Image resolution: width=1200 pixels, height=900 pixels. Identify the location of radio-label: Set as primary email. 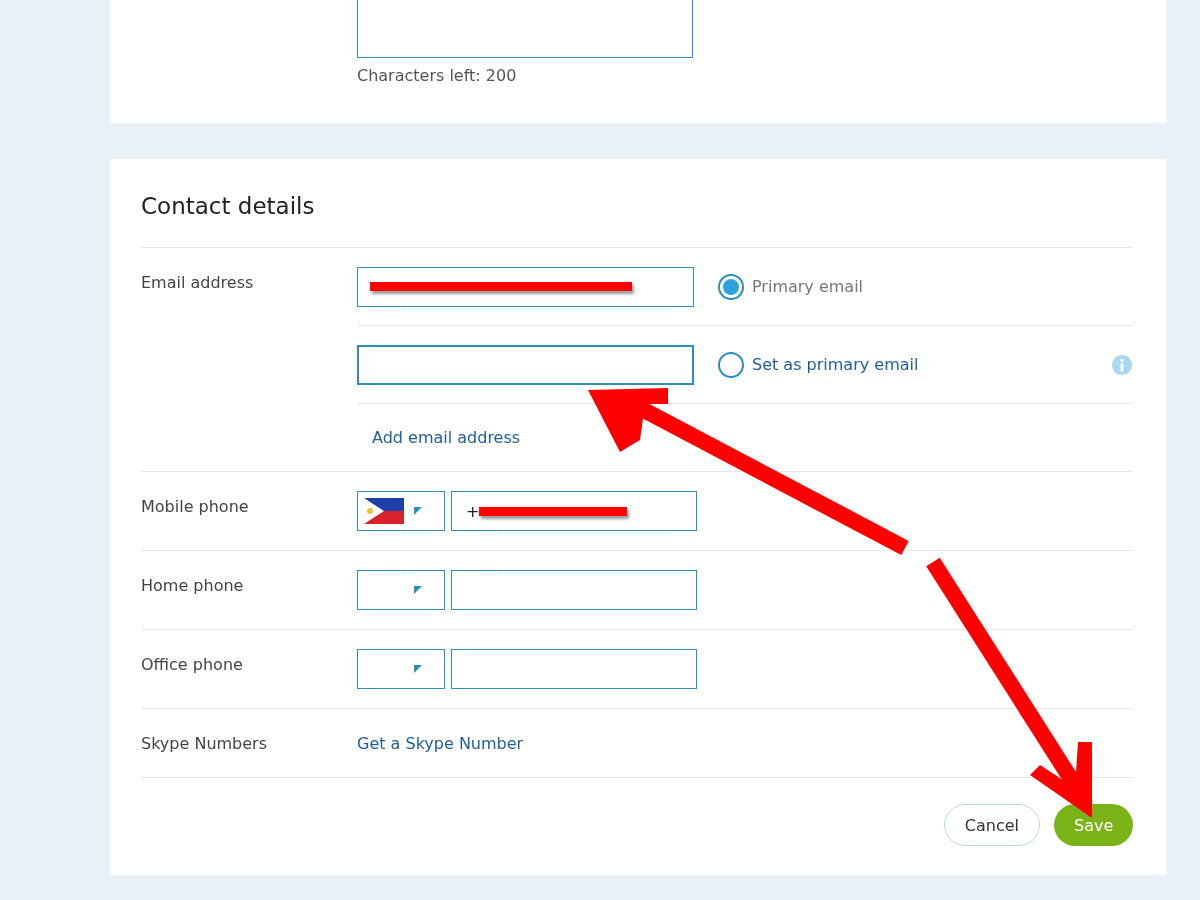
(835, 364).